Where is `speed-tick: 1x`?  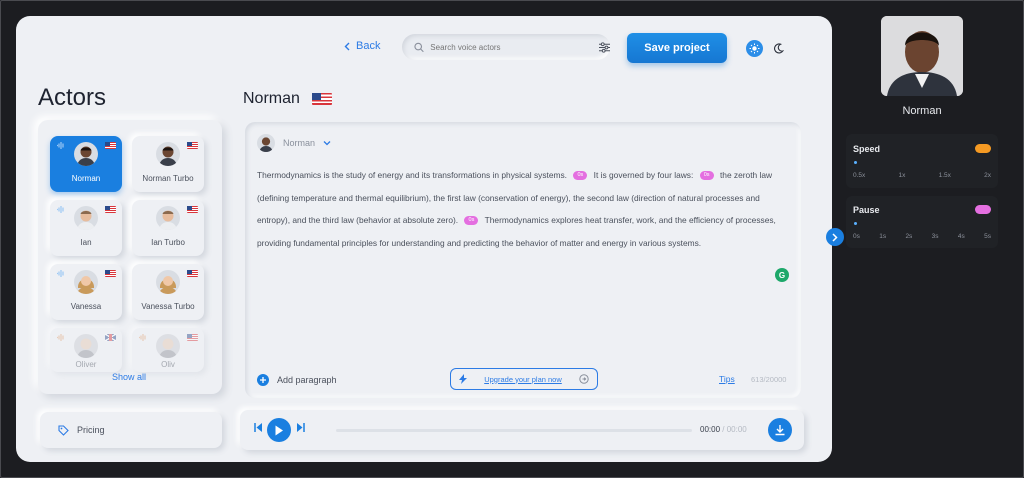
speed-tick: 1x is located at coordinates (902, 175).